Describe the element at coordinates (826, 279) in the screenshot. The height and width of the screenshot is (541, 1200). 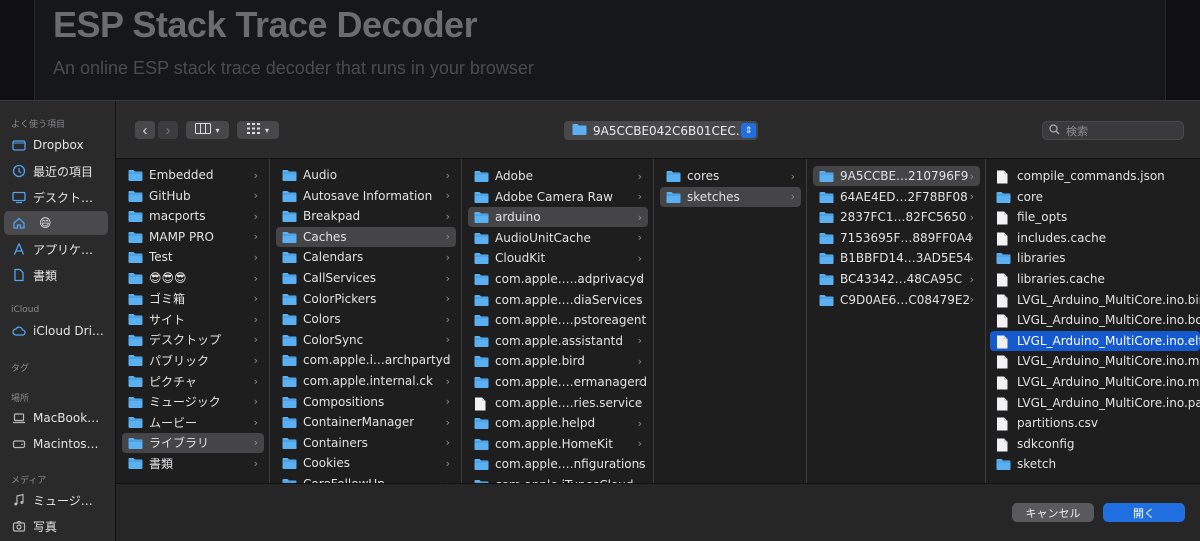
I see `folder-icon` at that location.